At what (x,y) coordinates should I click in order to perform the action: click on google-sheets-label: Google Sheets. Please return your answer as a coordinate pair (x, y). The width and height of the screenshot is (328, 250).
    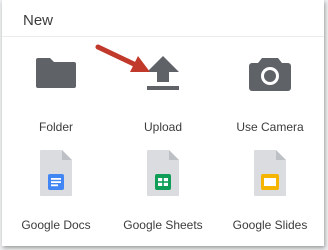
    Looking at the image, I should click on (163, 225).